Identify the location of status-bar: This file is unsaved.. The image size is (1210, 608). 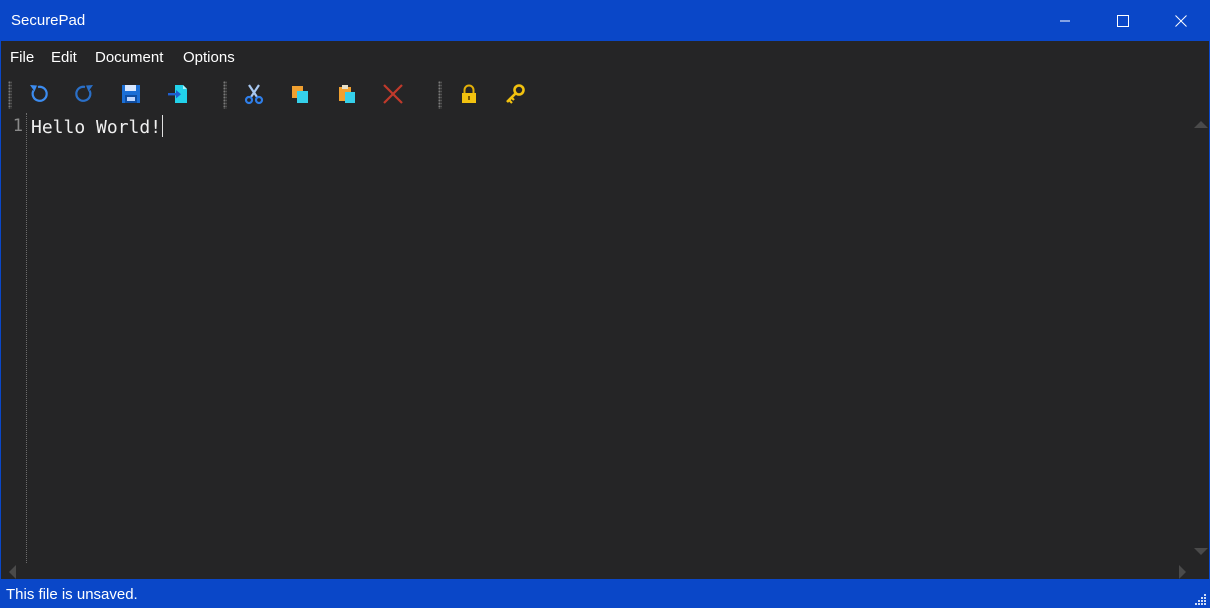
(605, 593).